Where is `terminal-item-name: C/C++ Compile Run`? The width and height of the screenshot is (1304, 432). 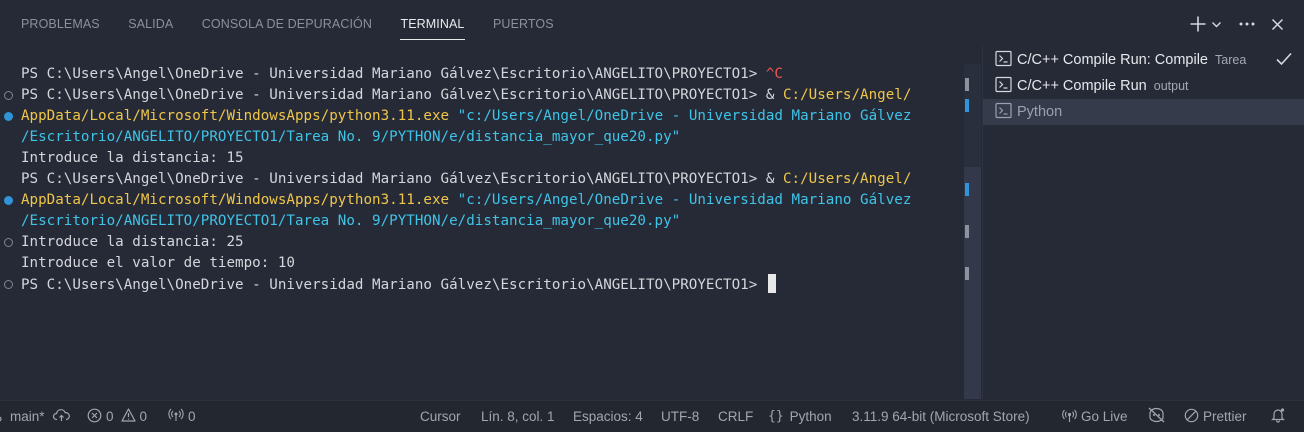
terminal-item-name: C/C++ Compile Run is located at coordinates (1082, 86).